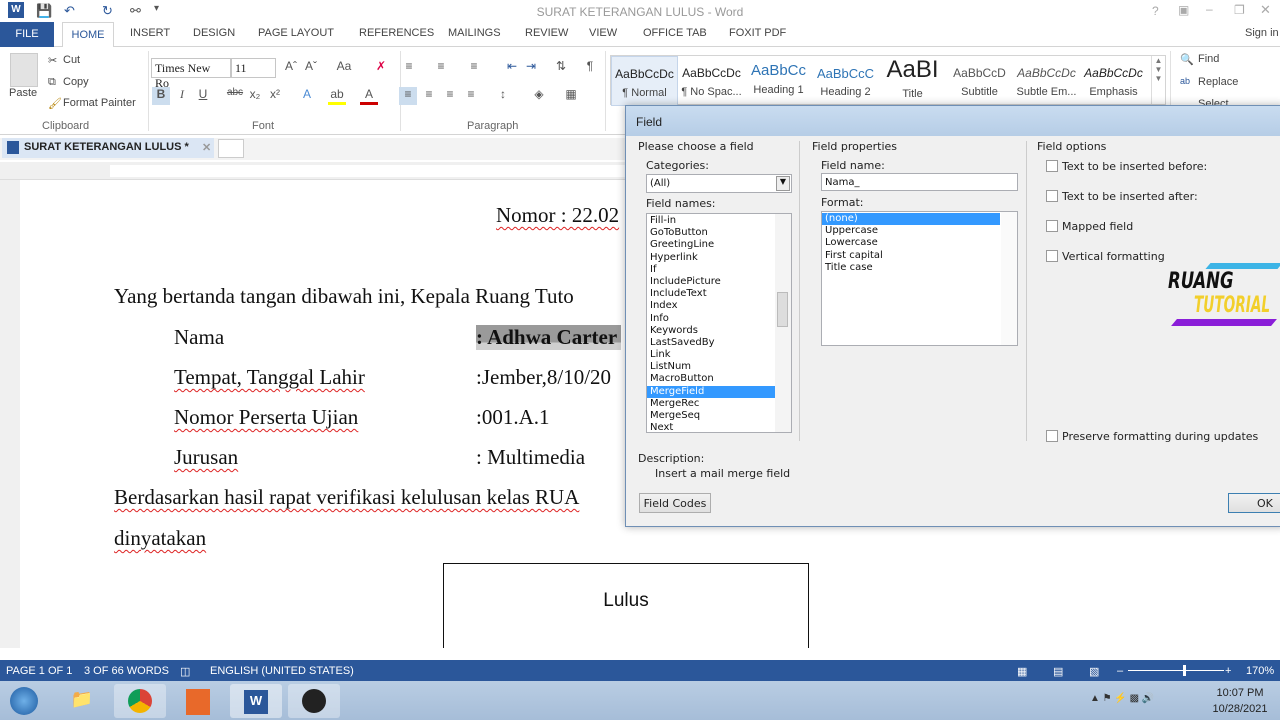 The width and height of the screenshot is (1280, 720). Describe the element at coordinates (845, 81) in the screenshot. I see `style-heading-2: AaBbCcC Heading 2` at that location.